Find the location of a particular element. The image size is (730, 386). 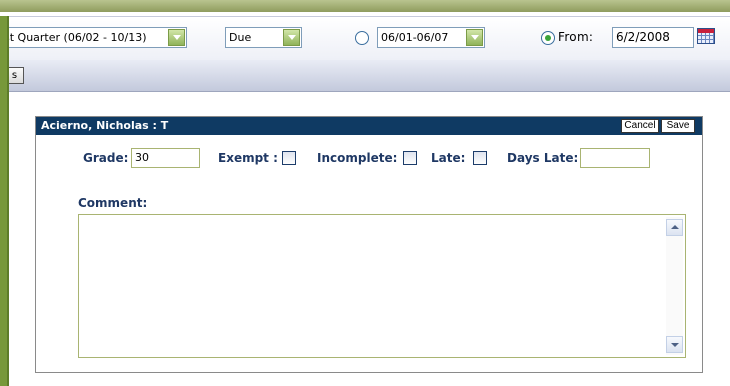

exempt-checkbox is located at coordinates (289, 158).